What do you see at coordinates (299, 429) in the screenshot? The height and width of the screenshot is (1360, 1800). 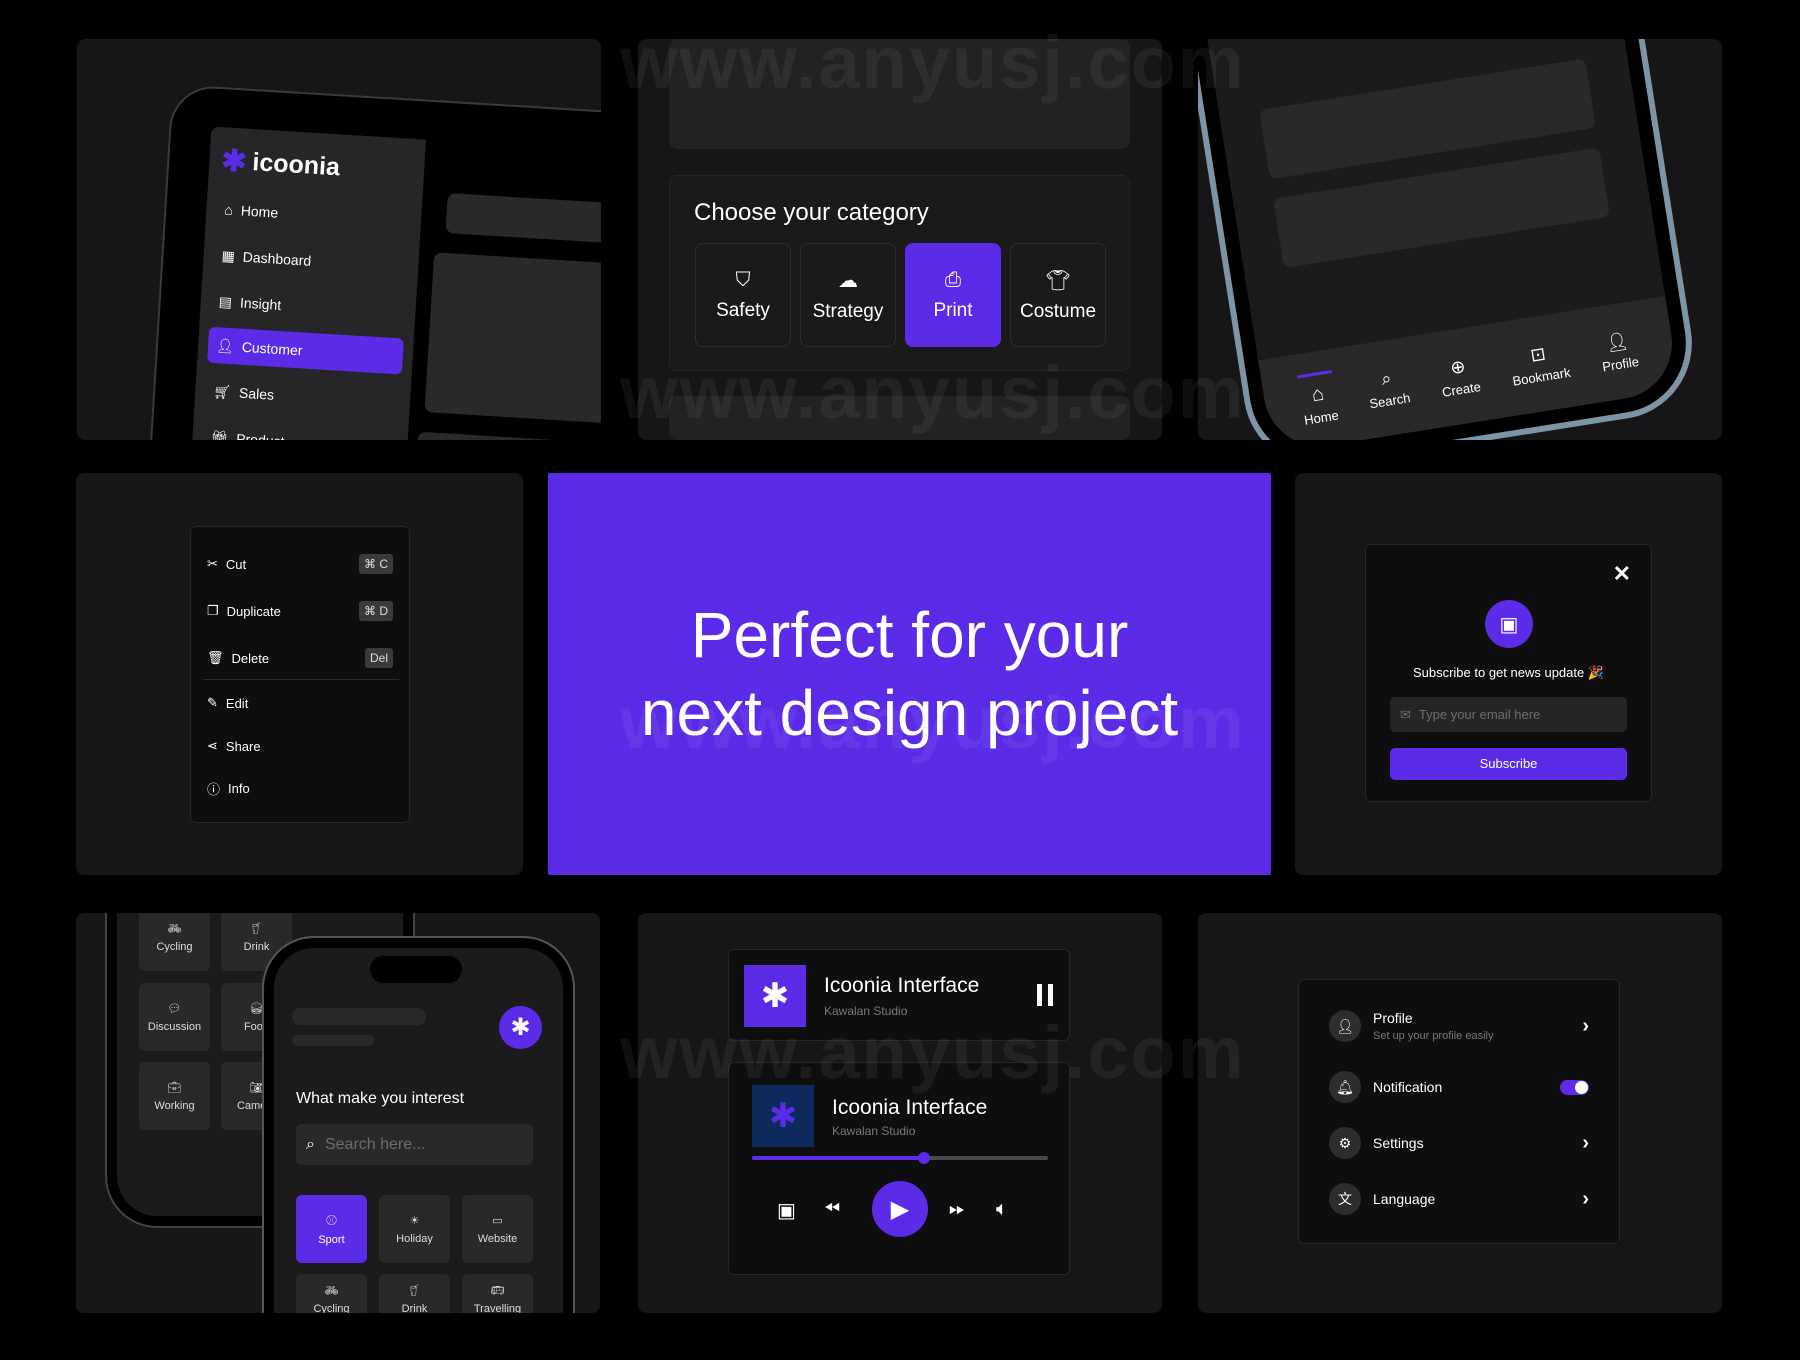 I see `sidebar-item-product: 🎁︎ Product` at bounding box center [299, 429].